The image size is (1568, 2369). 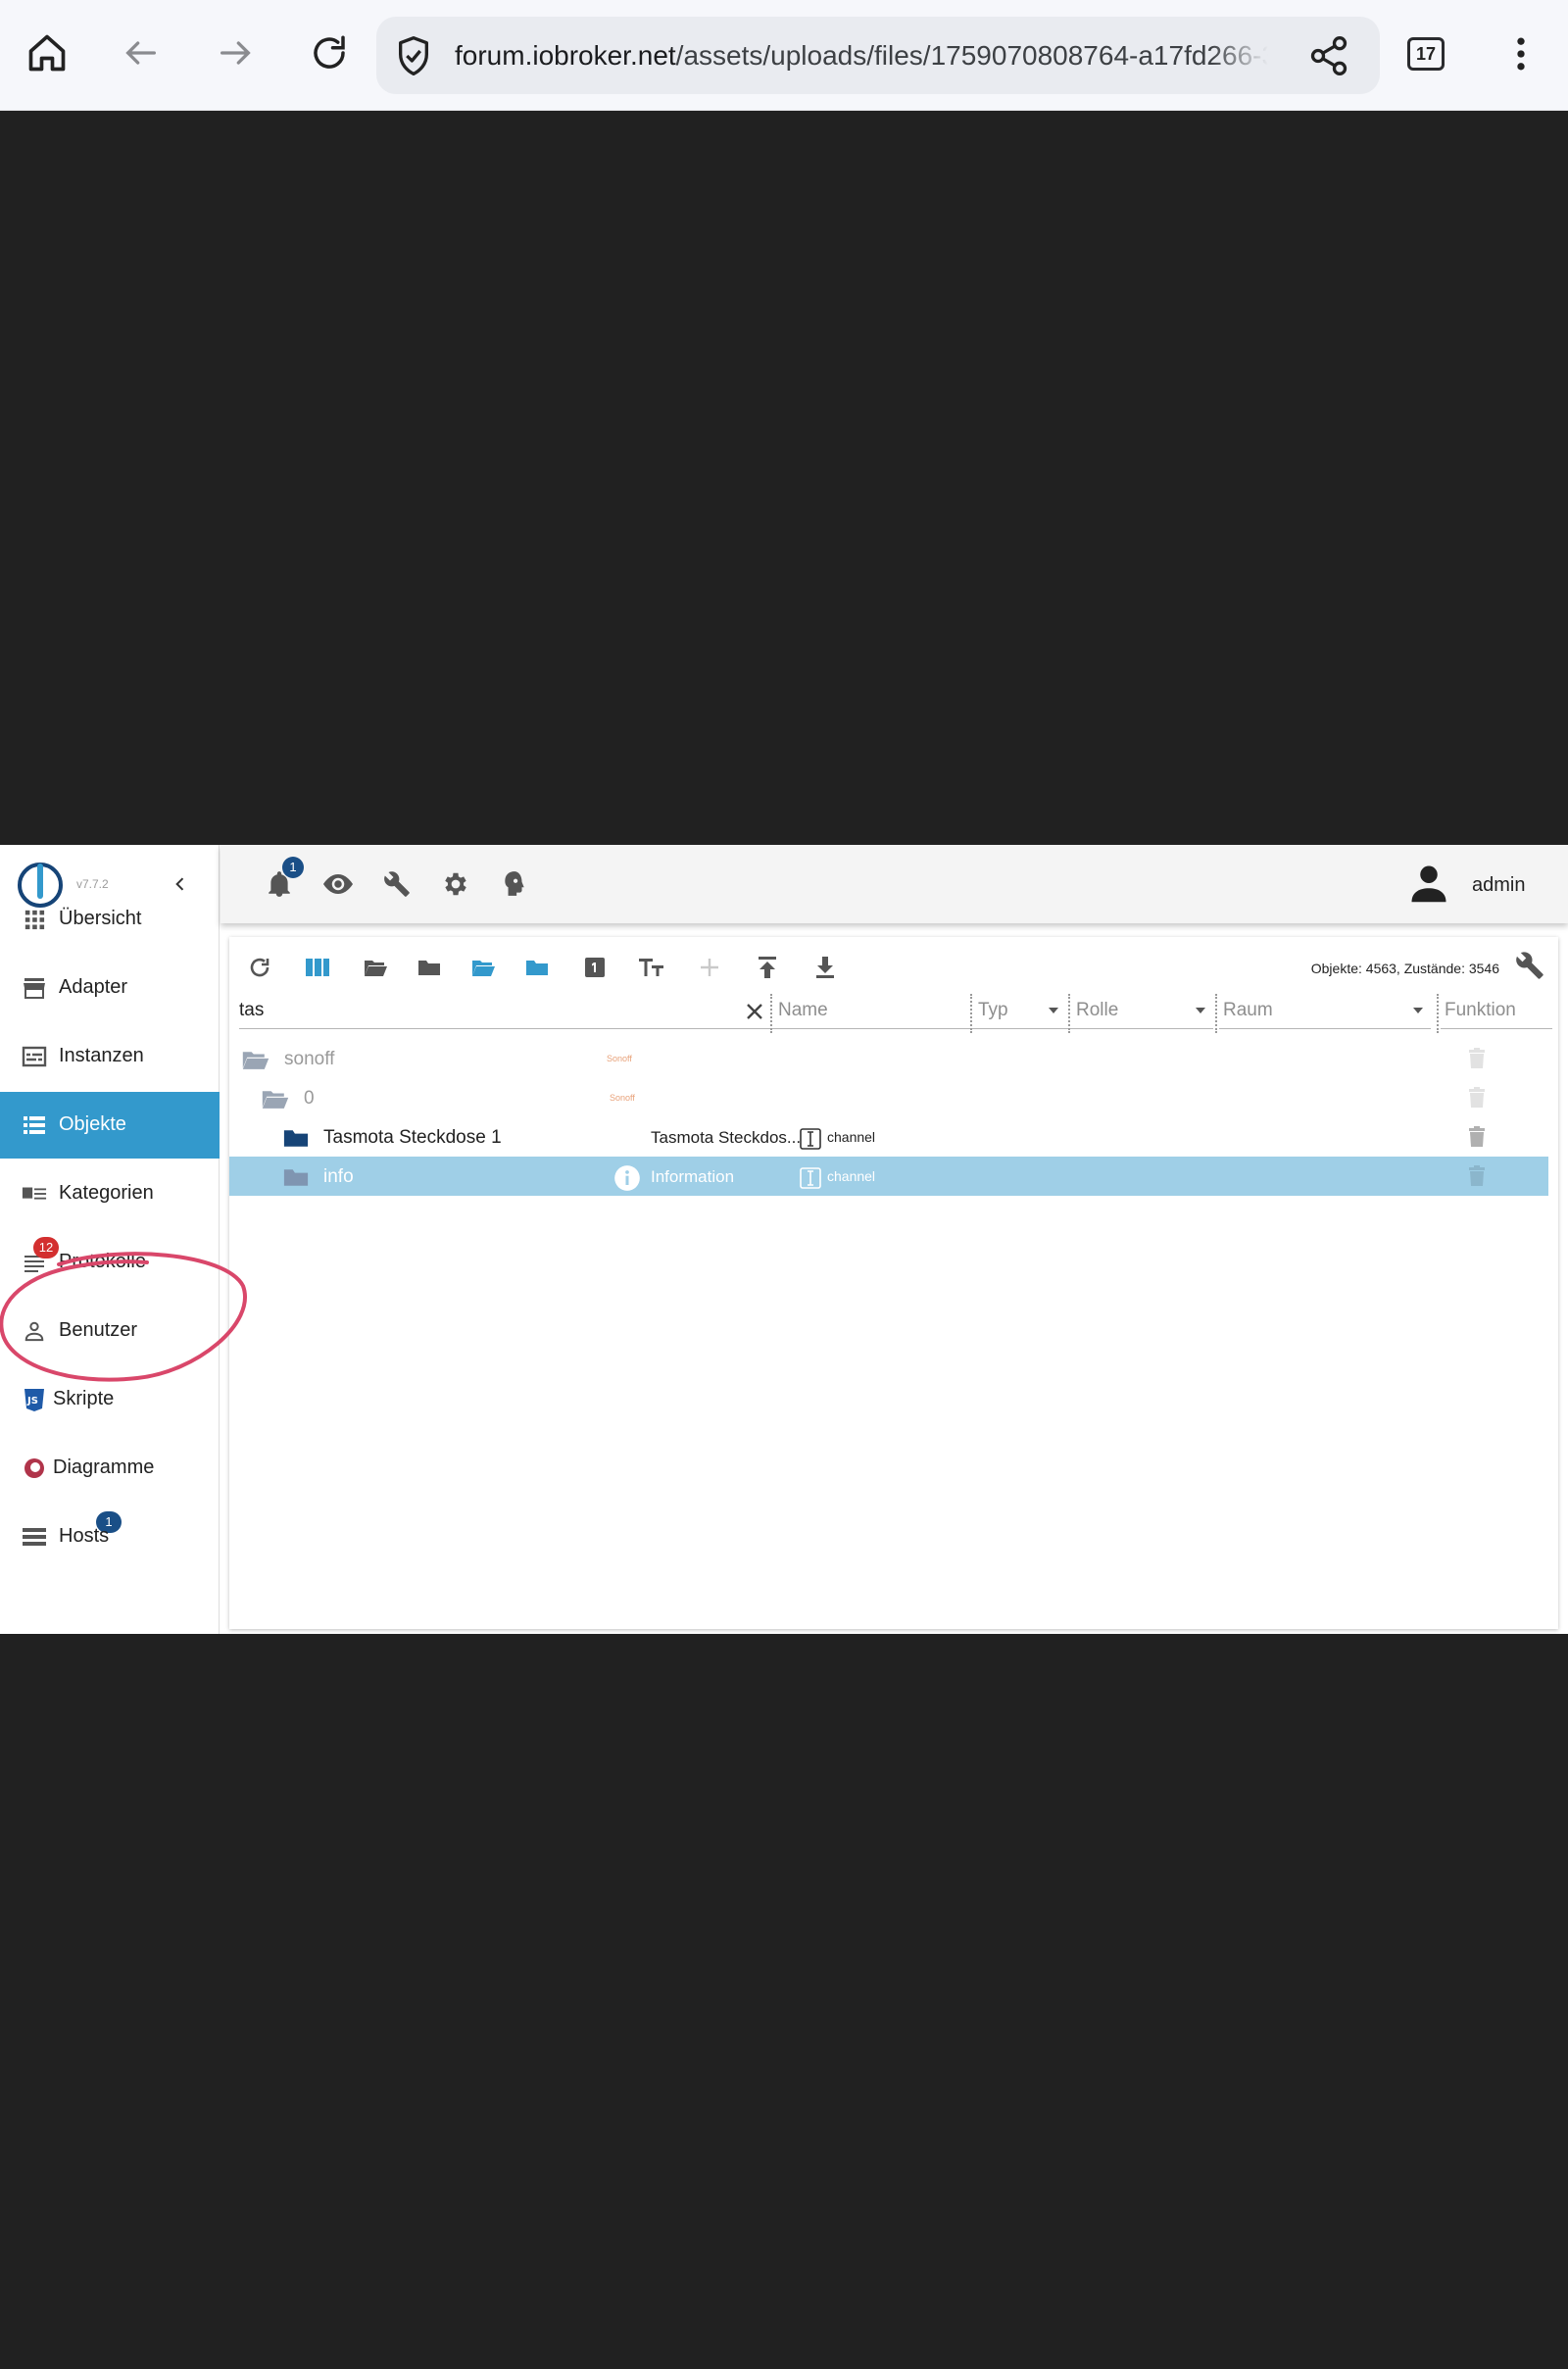 I want to click on sidebar-item-diagramme: Diagramme, so click(x=110, y=1468).